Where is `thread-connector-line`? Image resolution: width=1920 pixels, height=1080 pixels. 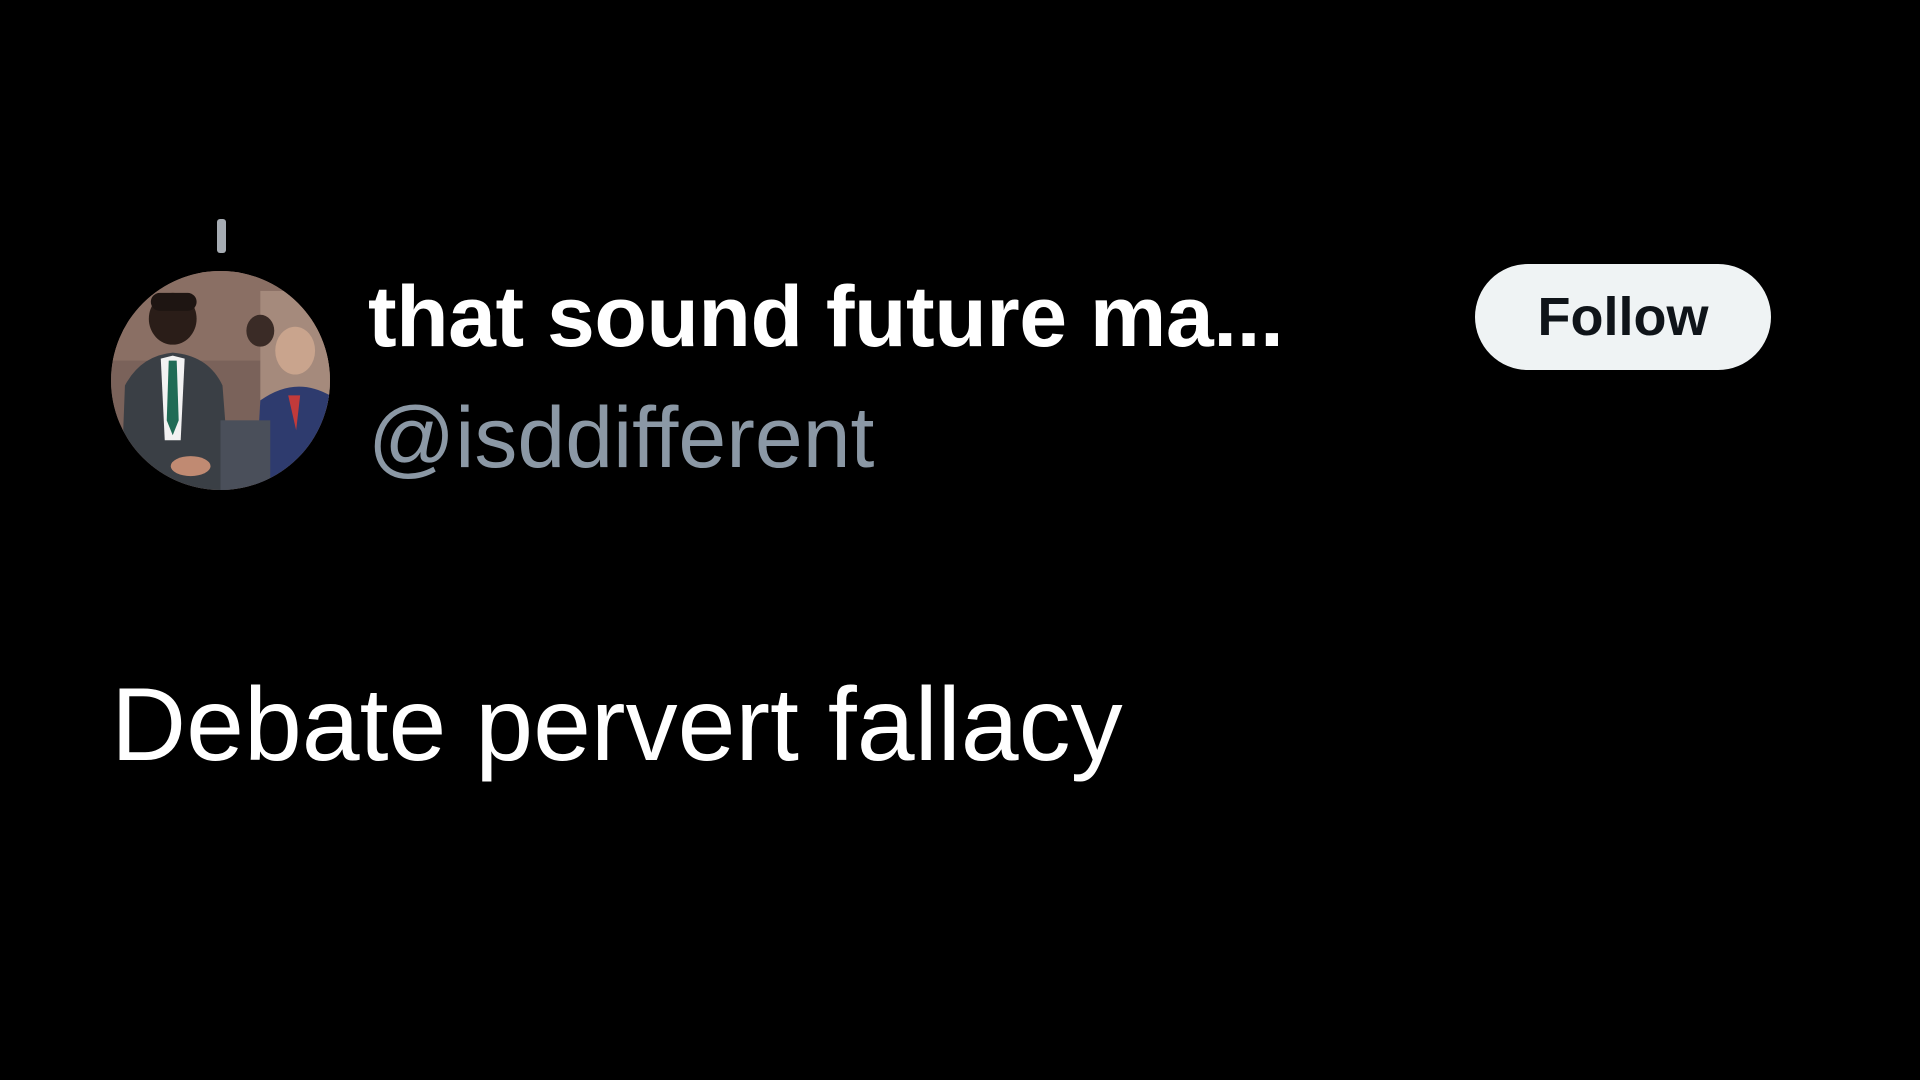 thread-connector-line is located at coordinates (221, 236).